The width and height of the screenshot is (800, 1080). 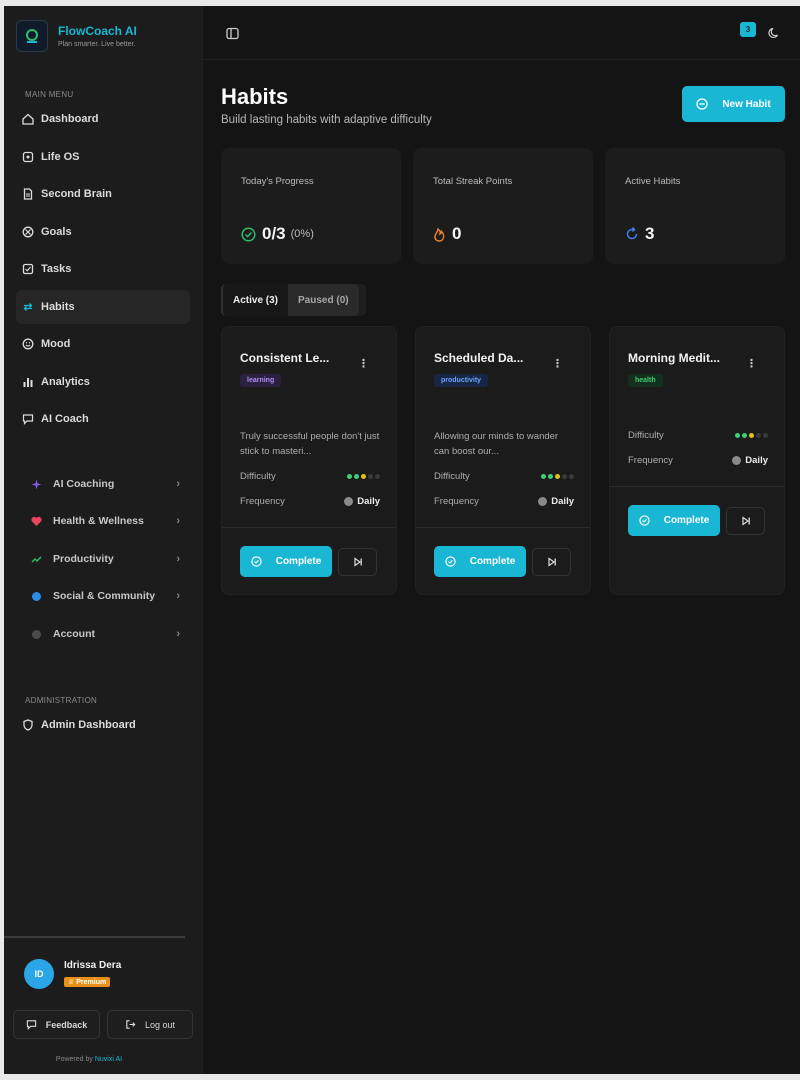 What do you see at coordinates (150, 1024) in the screenshot?
I see `logout-button: Log out` at bounding box center [150, 1024].